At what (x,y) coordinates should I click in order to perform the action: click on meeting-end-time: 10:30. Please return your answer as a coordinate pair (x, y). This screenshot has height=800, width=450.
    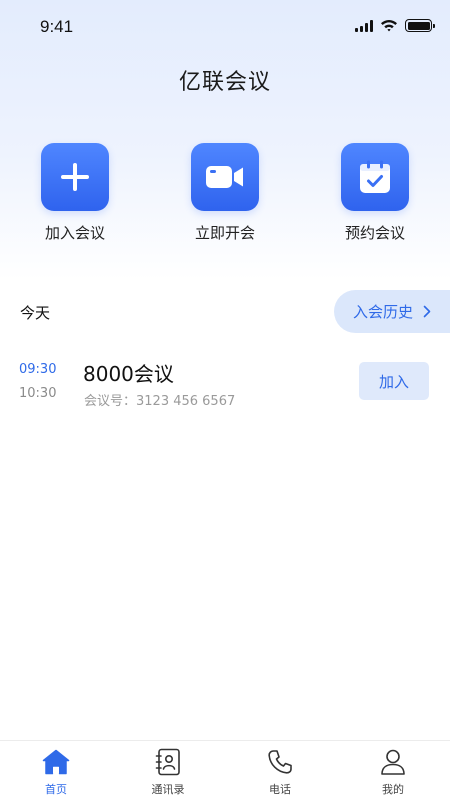
    Looking at the image, I should click on (38, 393).